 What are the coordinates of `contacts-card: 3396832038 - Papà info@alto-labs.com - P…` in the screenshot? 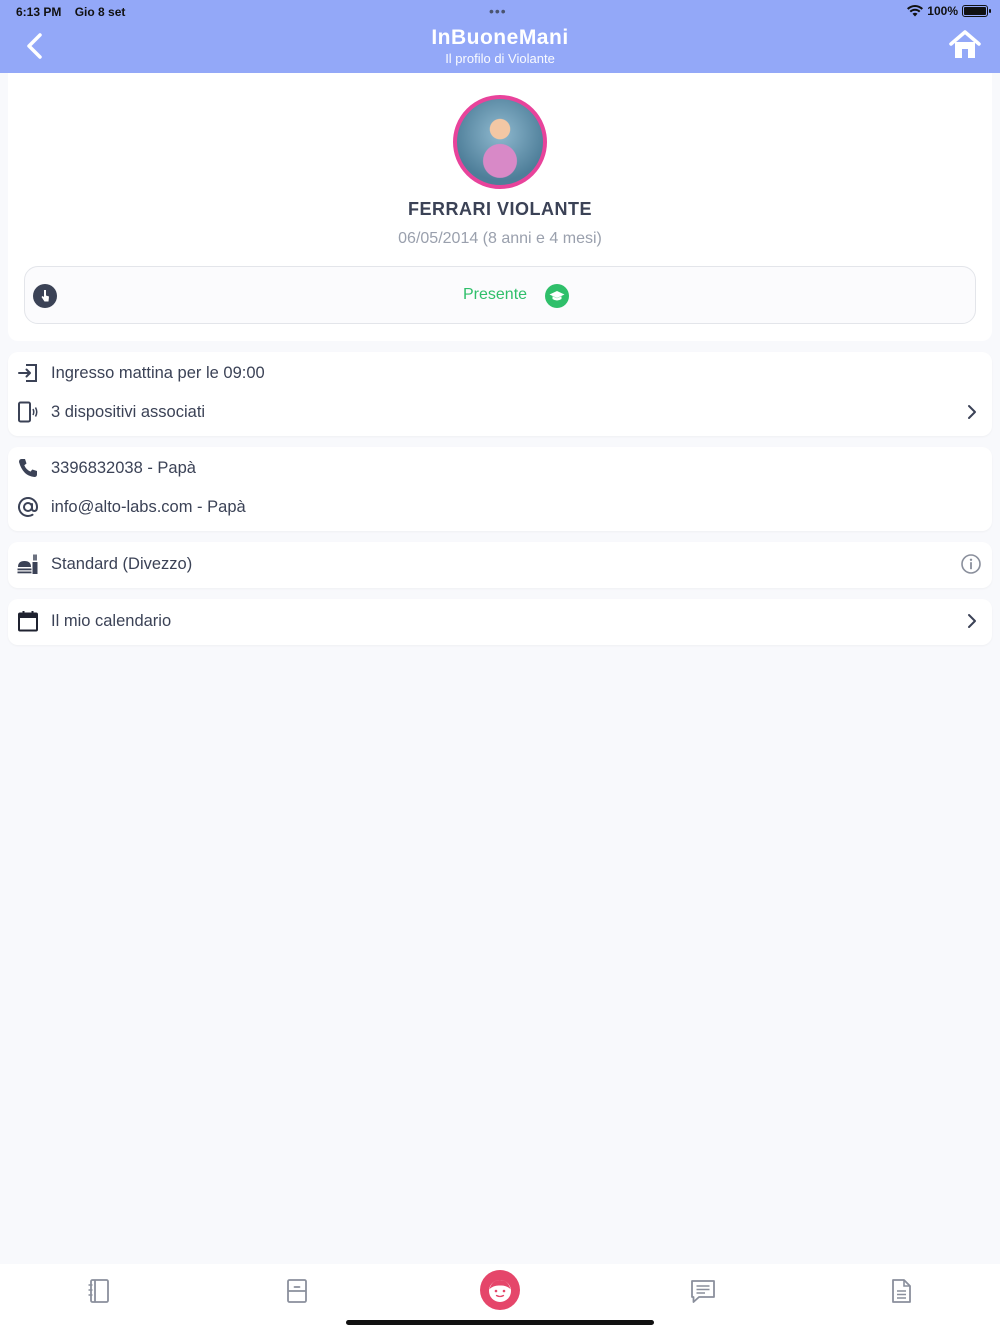 It's located at (500, 489).